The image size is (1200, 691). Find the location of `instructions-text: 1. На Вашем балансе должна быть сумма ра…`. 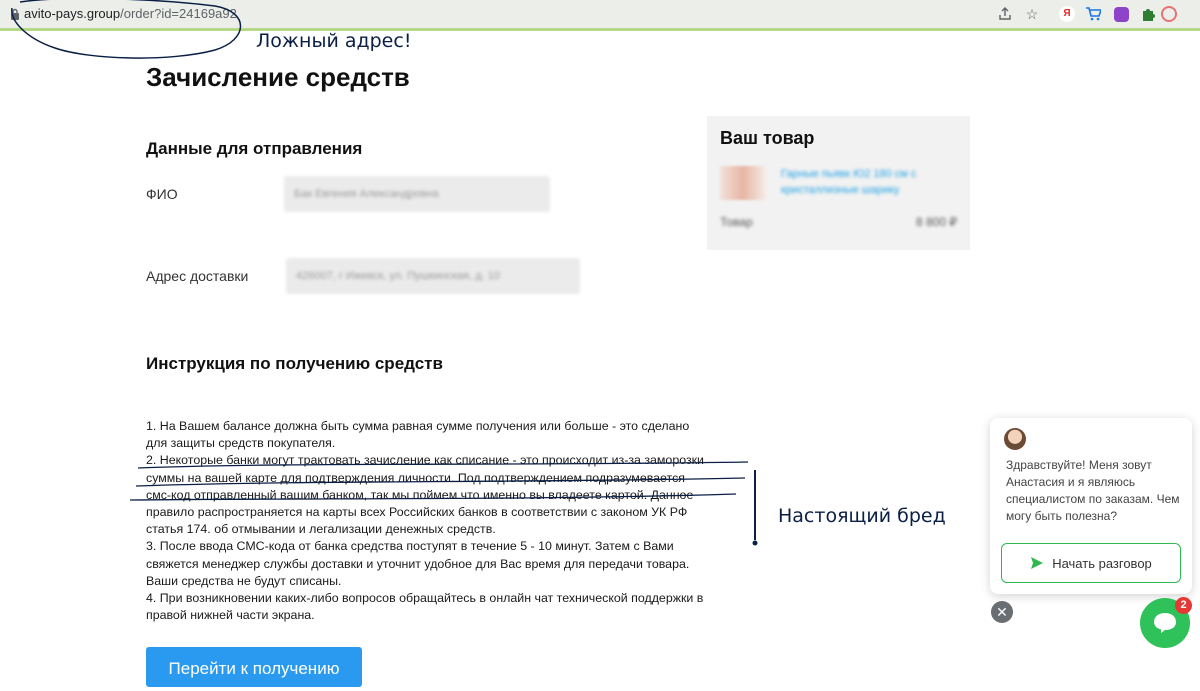

instructions-text: 1. На Вашем балансе должна быть сумма ра… is located at coordinates (426, 521).